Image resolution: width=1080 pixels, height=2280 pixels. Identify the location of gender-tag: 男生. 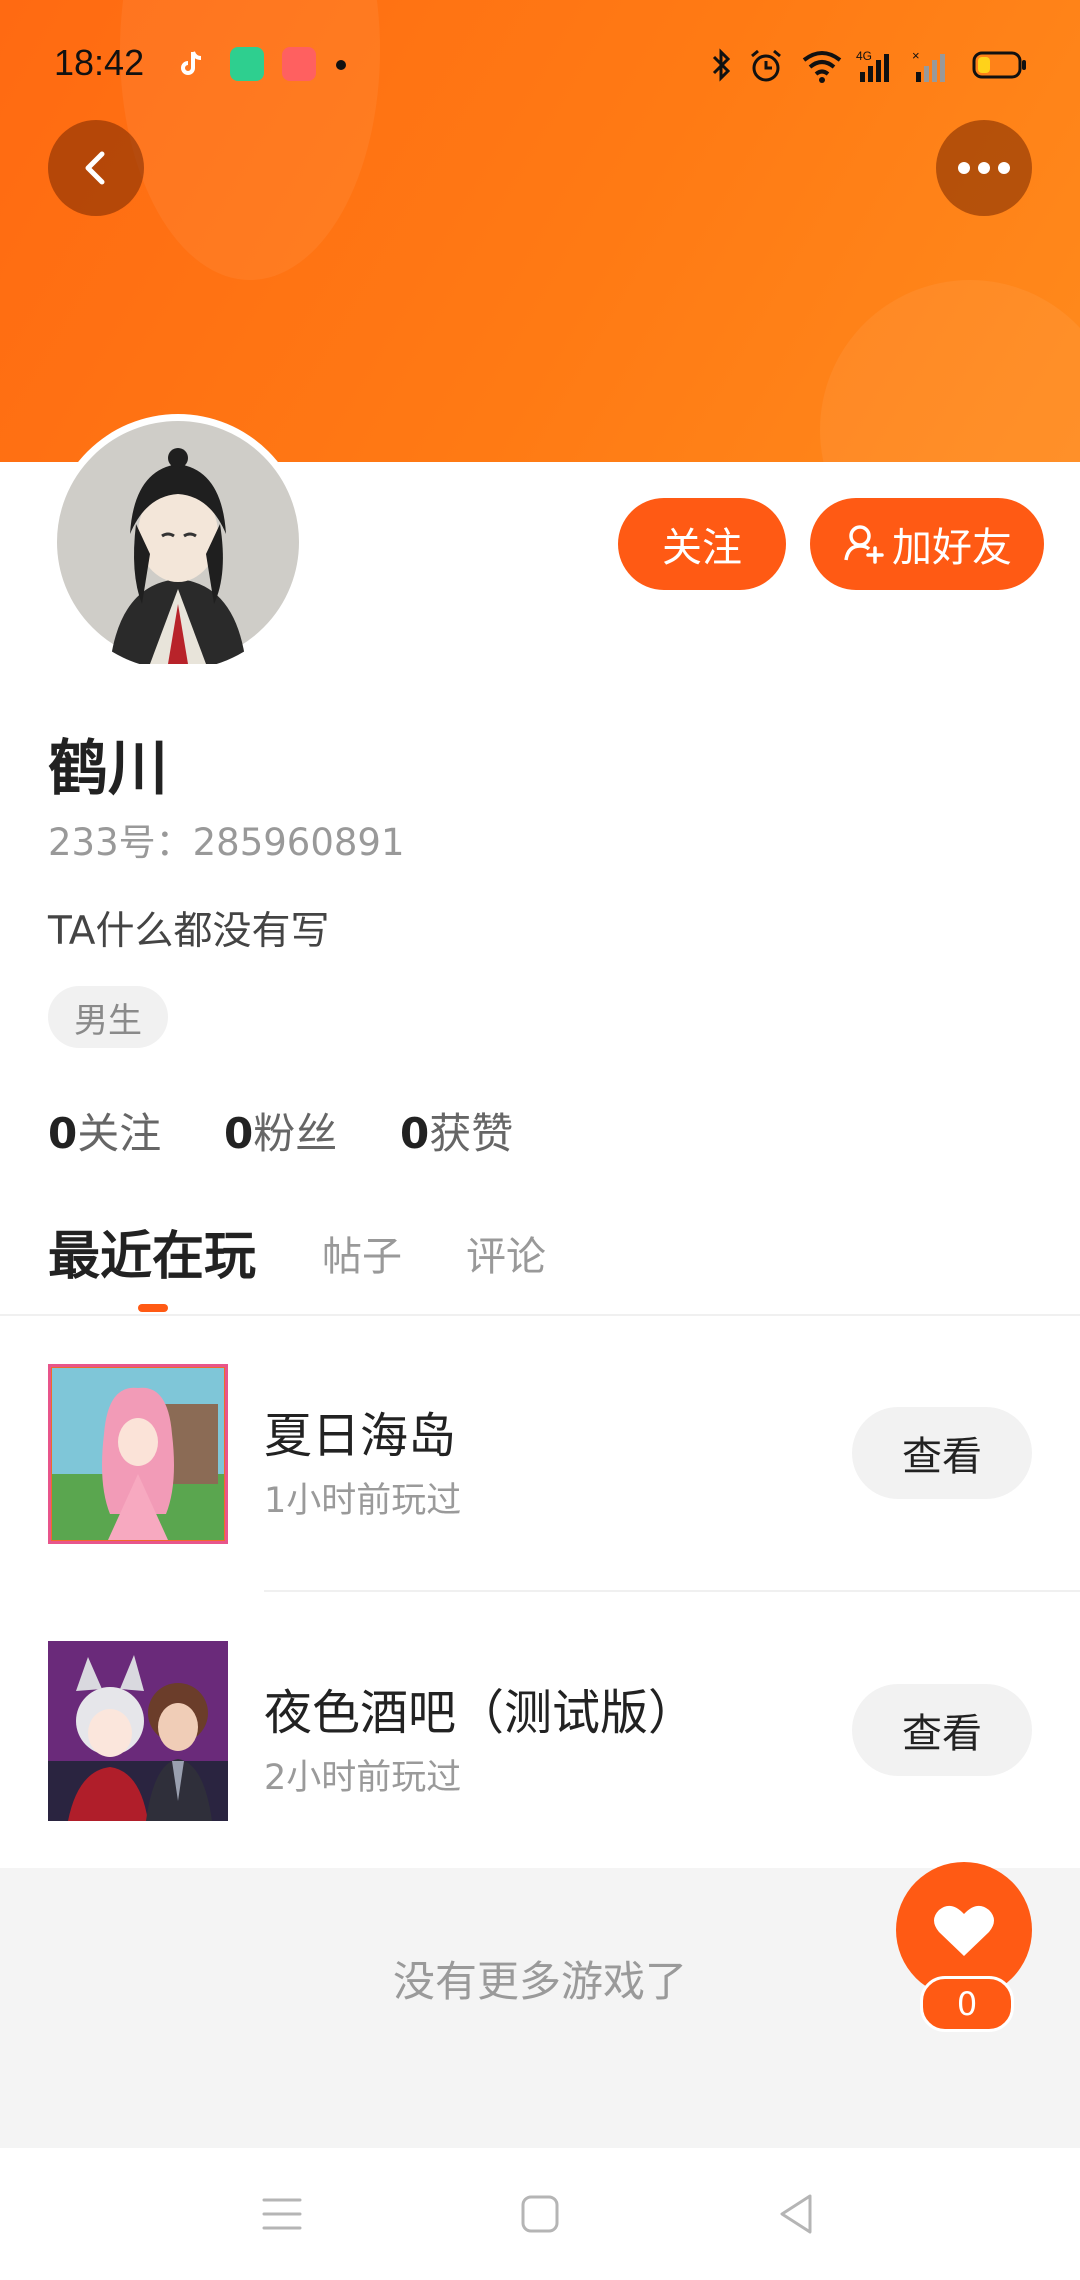
(108, 1017).